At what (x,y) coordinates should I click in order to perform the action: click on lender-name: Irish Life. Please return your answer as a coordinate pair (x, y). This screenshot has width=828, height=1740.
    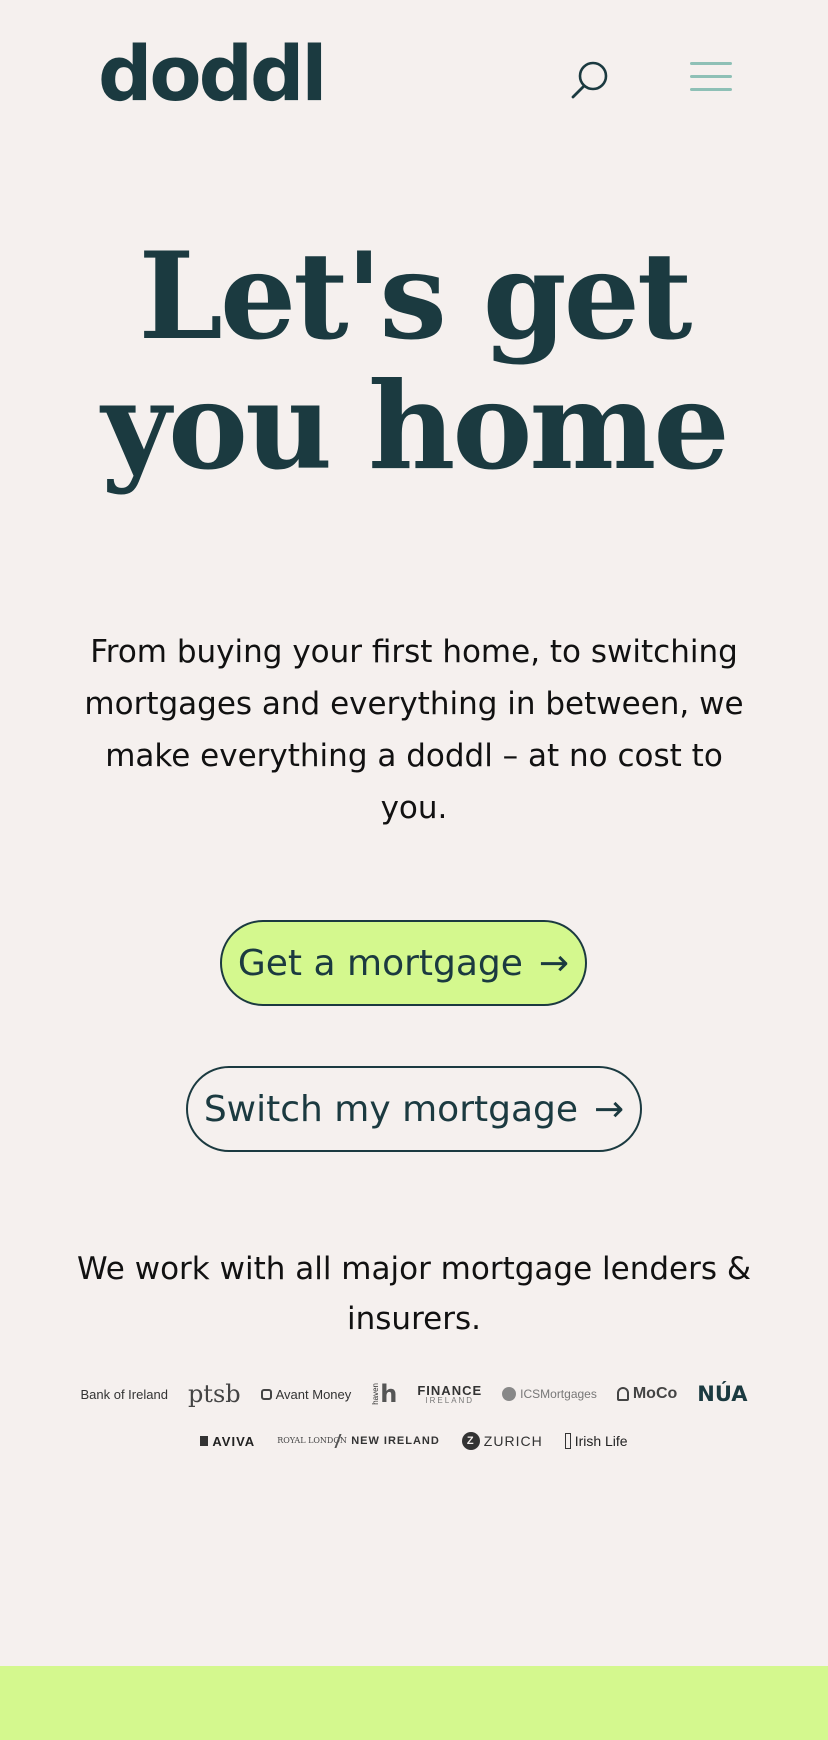
    Looking at the image, I should click on (601, 1441).